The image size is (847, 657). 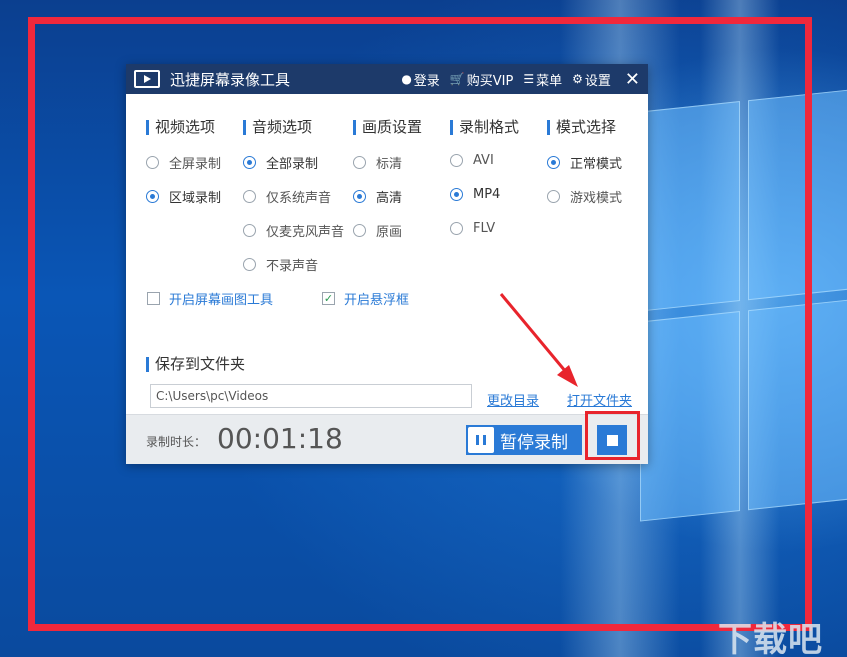 I want to click on annotation-arrow-icon, so click(x=538, y=340).